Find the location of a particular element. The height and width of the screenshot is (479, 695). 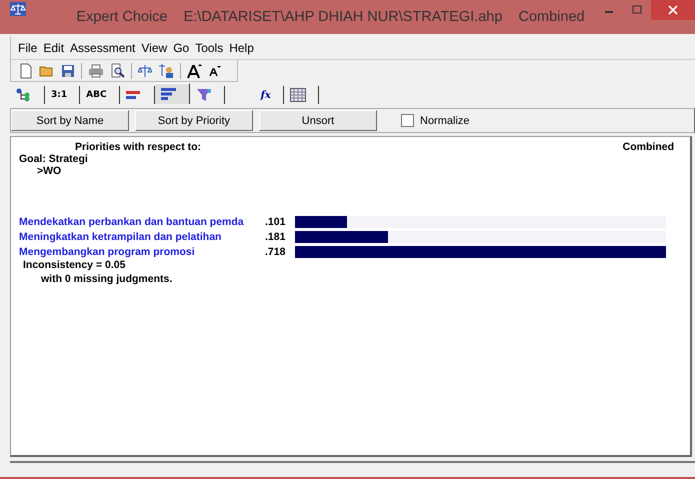

close-icon is located at coordinates (673, 10).